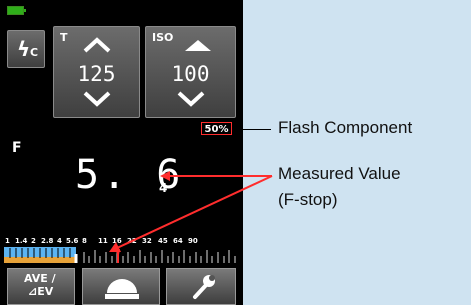  What do you see at coordinates (252, 129) in the screenshot?
I see `flash-component-callout-line` at bounding box center [252, 129].